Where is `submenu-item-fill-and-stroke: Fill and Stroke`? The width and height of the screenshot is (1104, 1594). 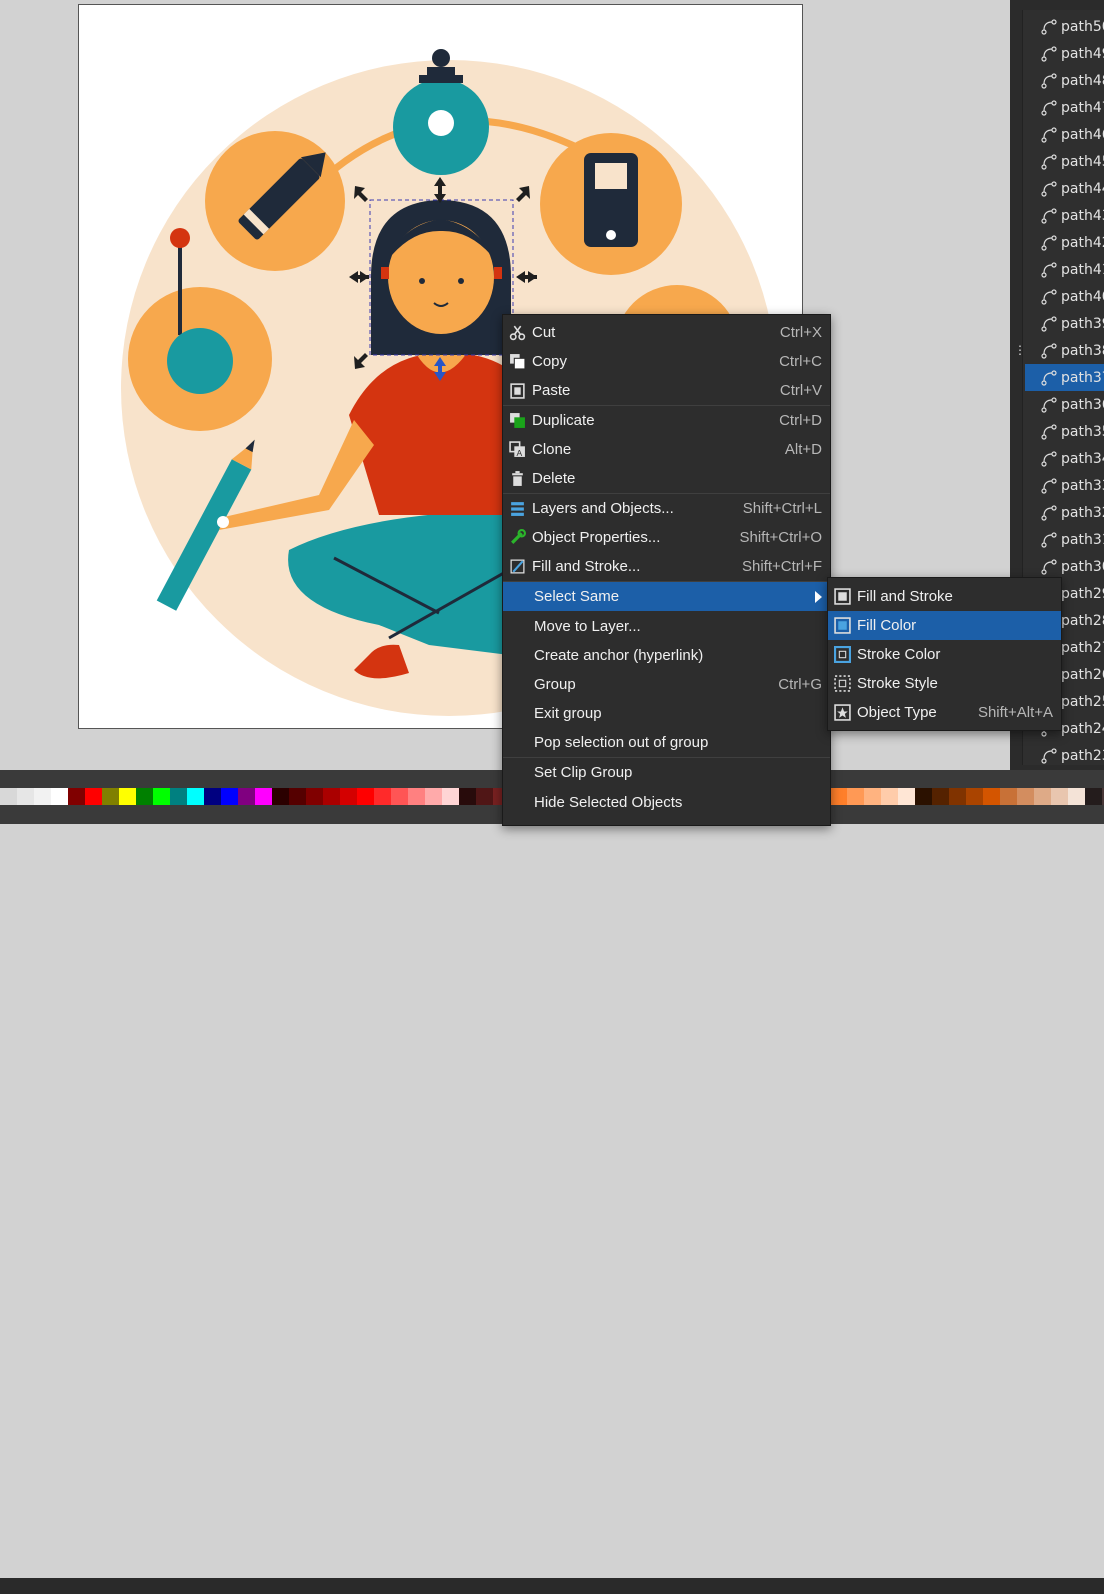
submenu-item-fill-and-stroke: Fill and Stroke is located at coordinates (944, 596).